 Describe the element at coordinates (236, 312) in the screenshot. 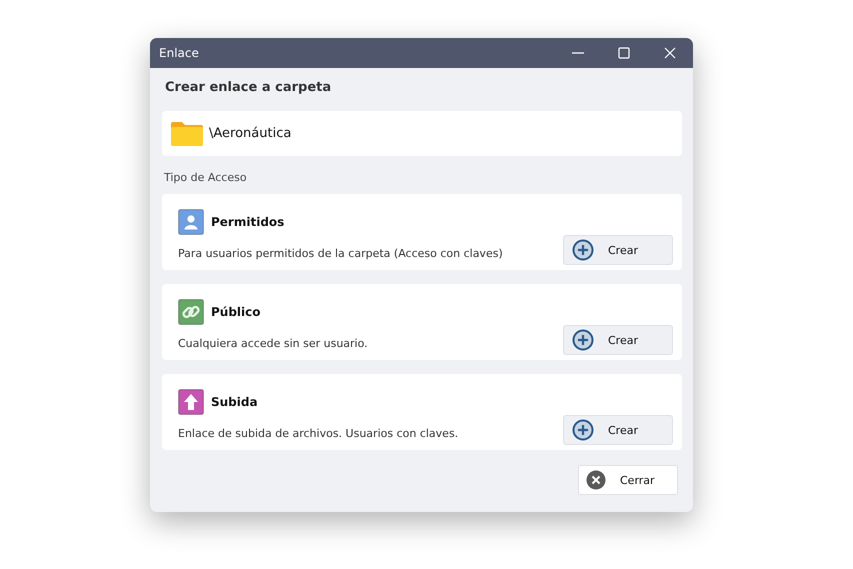

I see `access-type-title: Público` at that location.